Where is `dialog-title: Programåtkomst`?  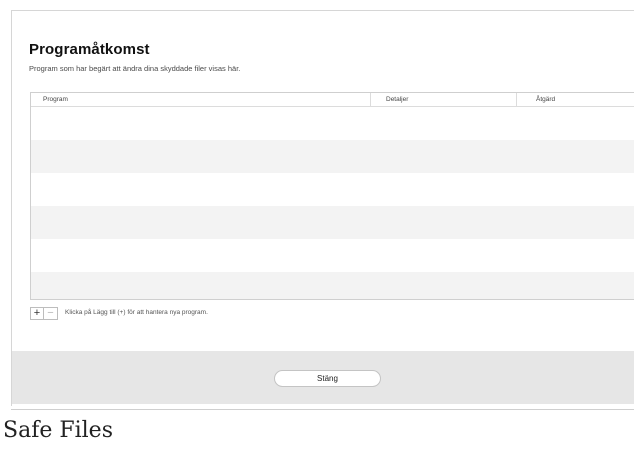 dialog-title: Programåtkomst is located at coordinates (89, 49).